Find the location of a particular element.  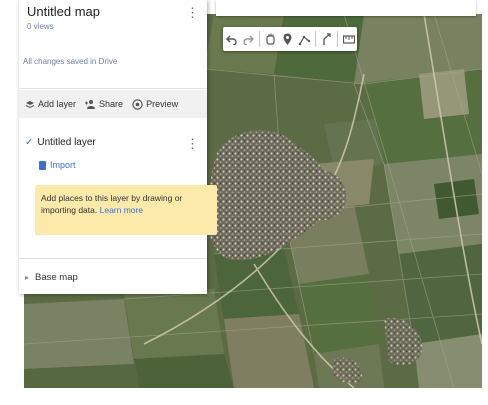

route-icon is located at coordinates (326, 39).